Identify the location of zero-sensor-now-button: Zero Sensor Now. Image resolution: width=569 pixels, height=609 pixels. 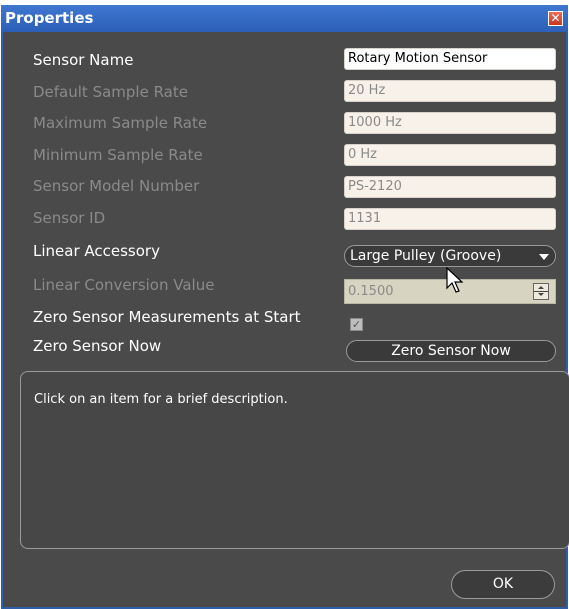
(451, 351).